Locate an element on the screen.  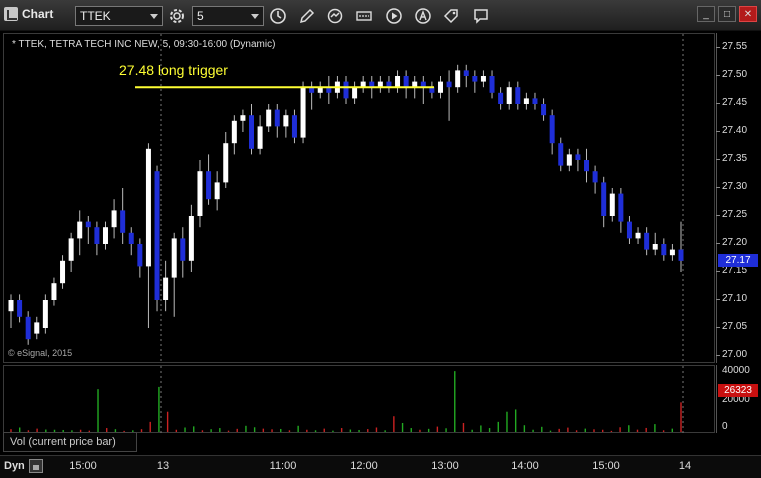
clock-icon is located at coordinates (278, 16).